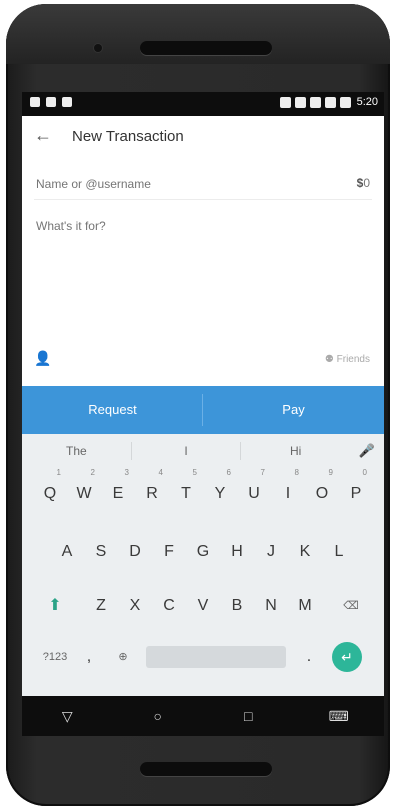 The width and height of the screenshot is (396, 810). I want to click on key-n: N, so click(271, 606).